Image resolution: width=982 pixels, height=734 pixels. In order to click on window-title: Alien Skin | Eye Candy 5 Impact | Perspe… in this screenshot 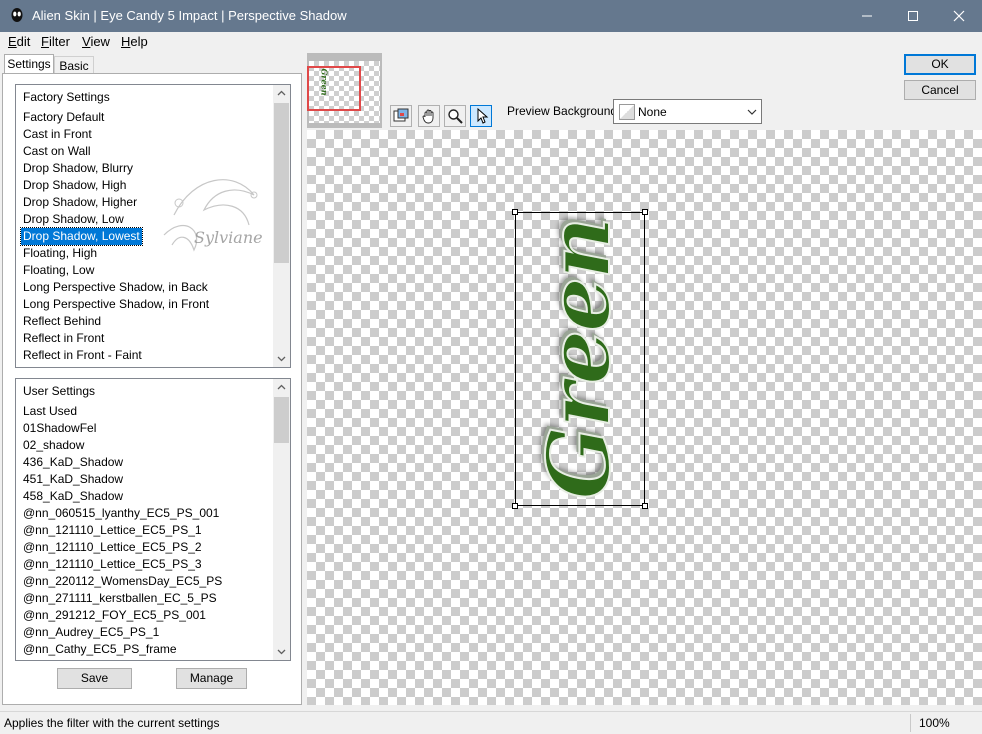, I will do `click(189, 15)`.